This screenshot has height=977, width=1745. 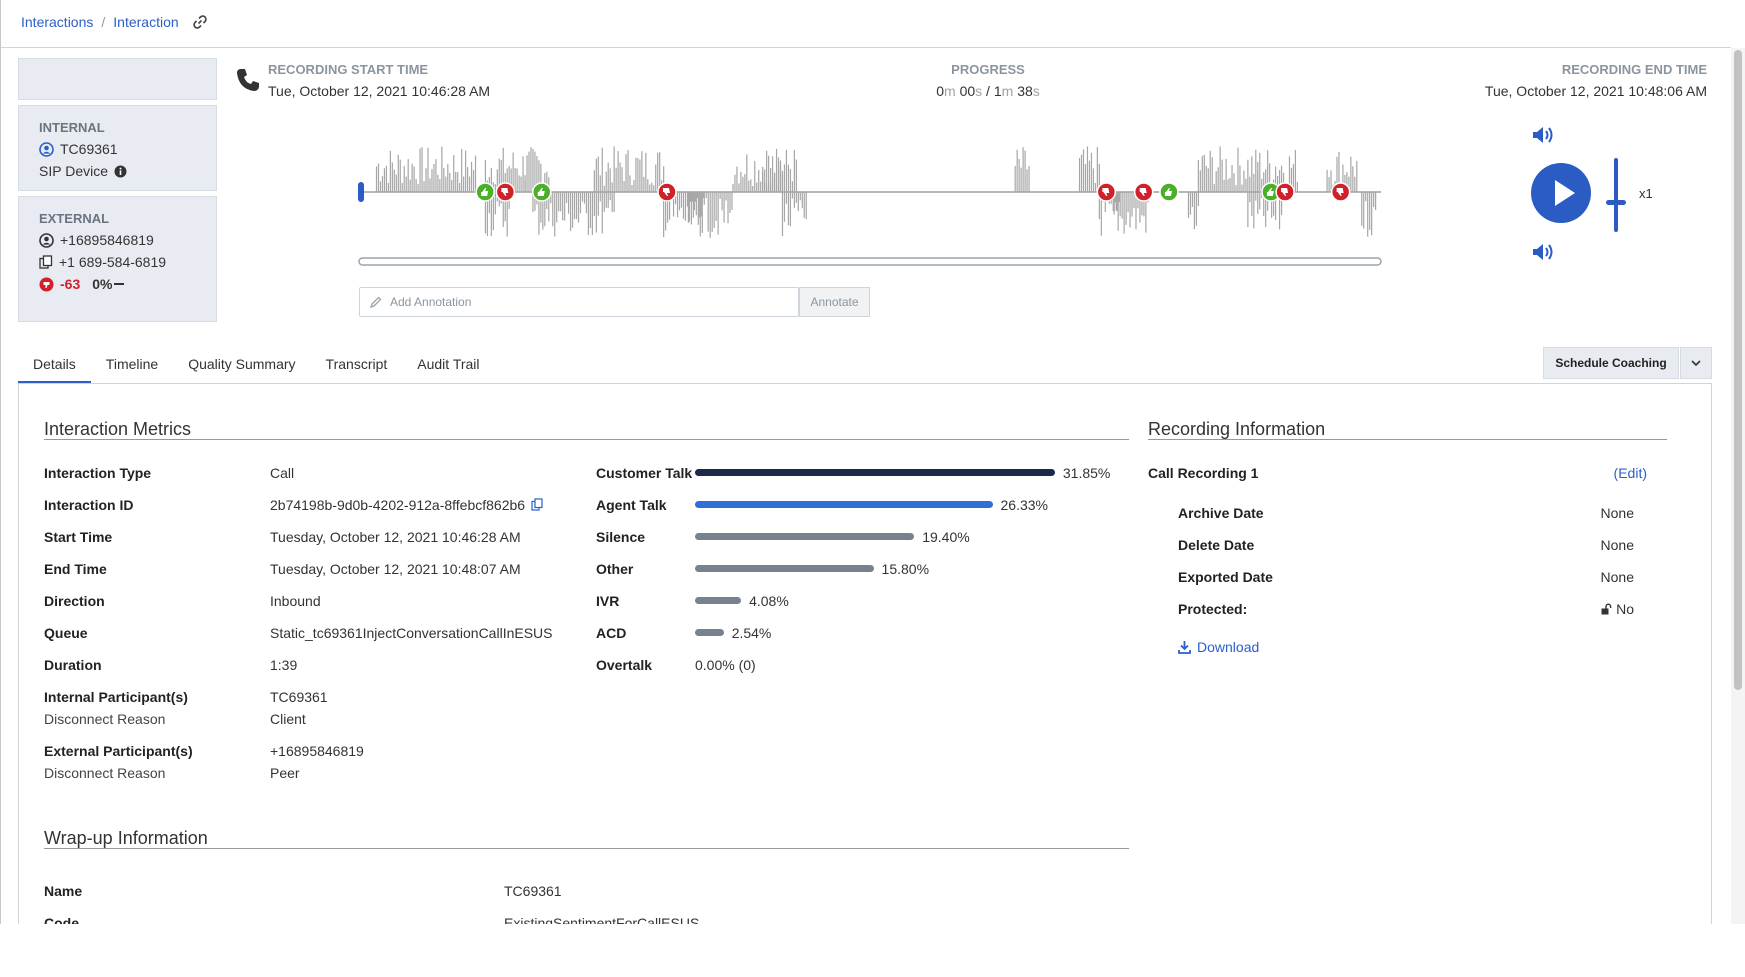 What do you see at coordinates (602, 919) in the screenshot?
I see `wrapup-value: ExistingSentimentForCallESUS` at bounding box center [602, 919].